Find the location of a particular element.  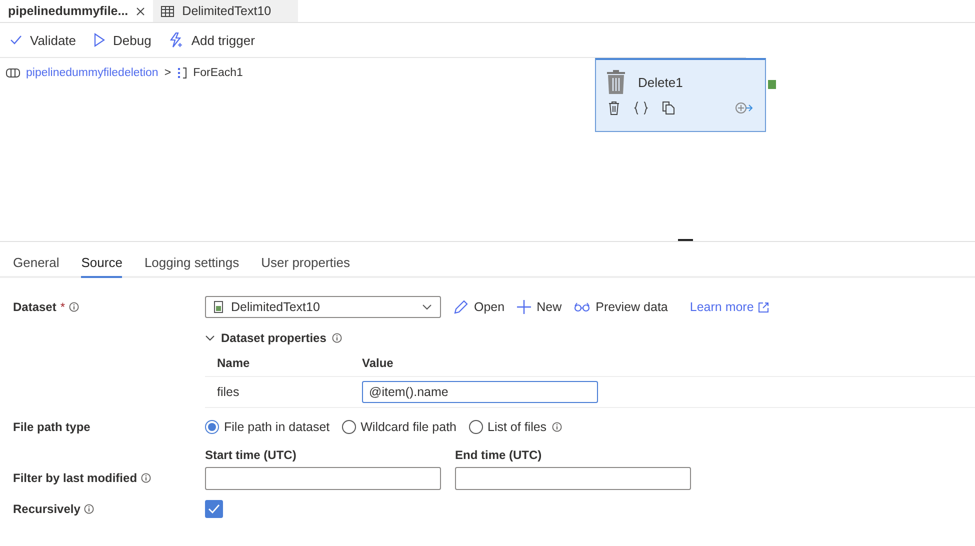

external-link-icon is located at coordinates (763, 307).